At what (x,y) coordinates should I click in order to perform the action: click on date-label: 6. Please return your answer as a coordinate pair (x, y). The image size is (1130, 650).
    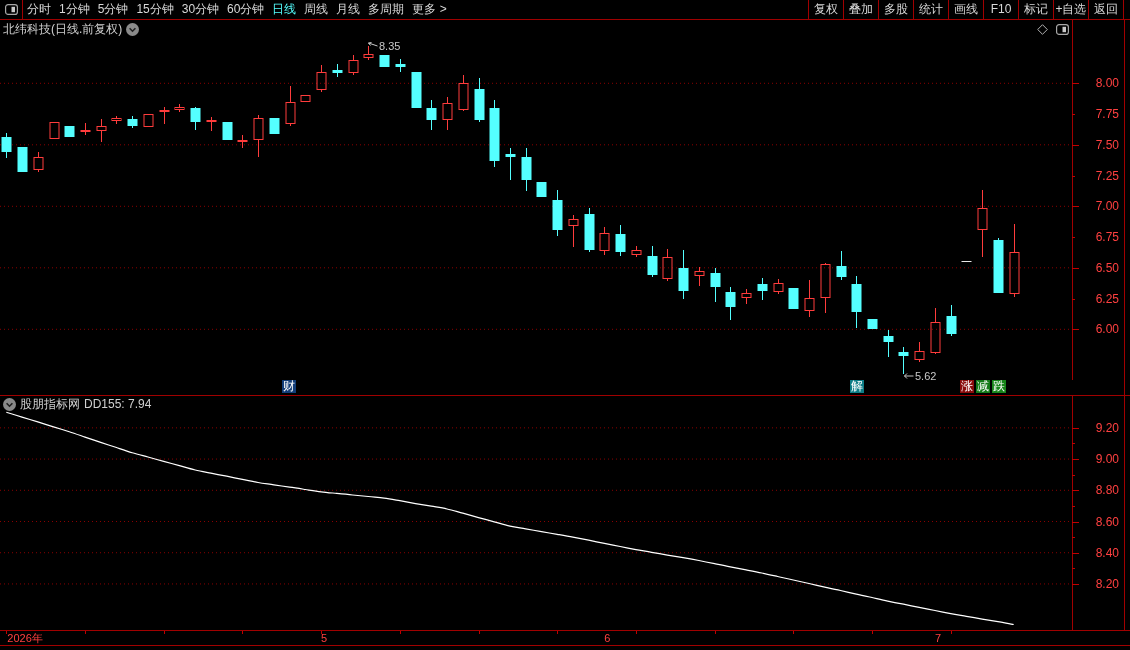
    Looking at the image, I should click on (607, 638).